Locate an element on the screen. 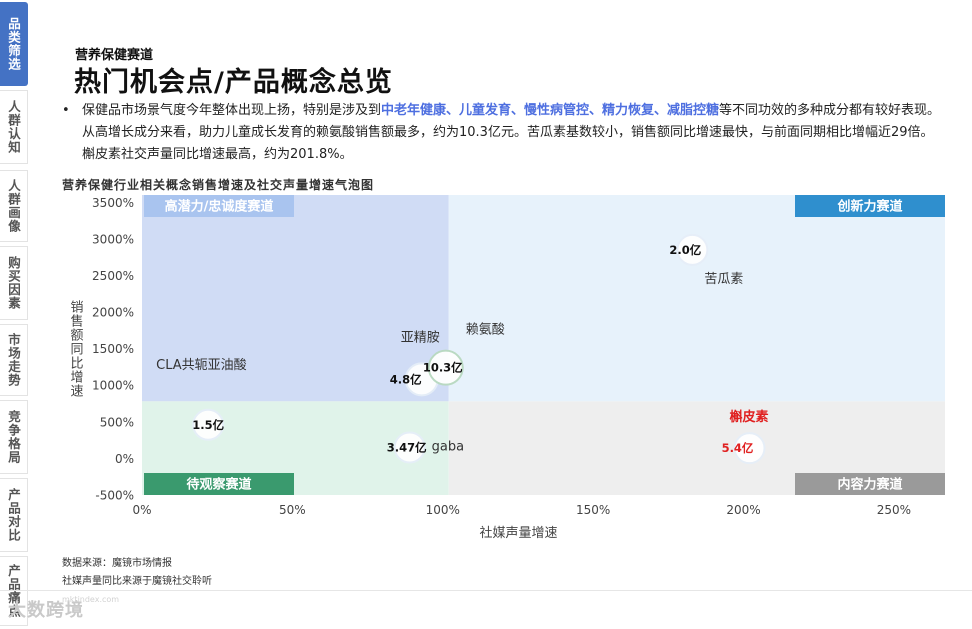  bubble-name-label: 赖氨酸 is located at coordinates (485, 330).